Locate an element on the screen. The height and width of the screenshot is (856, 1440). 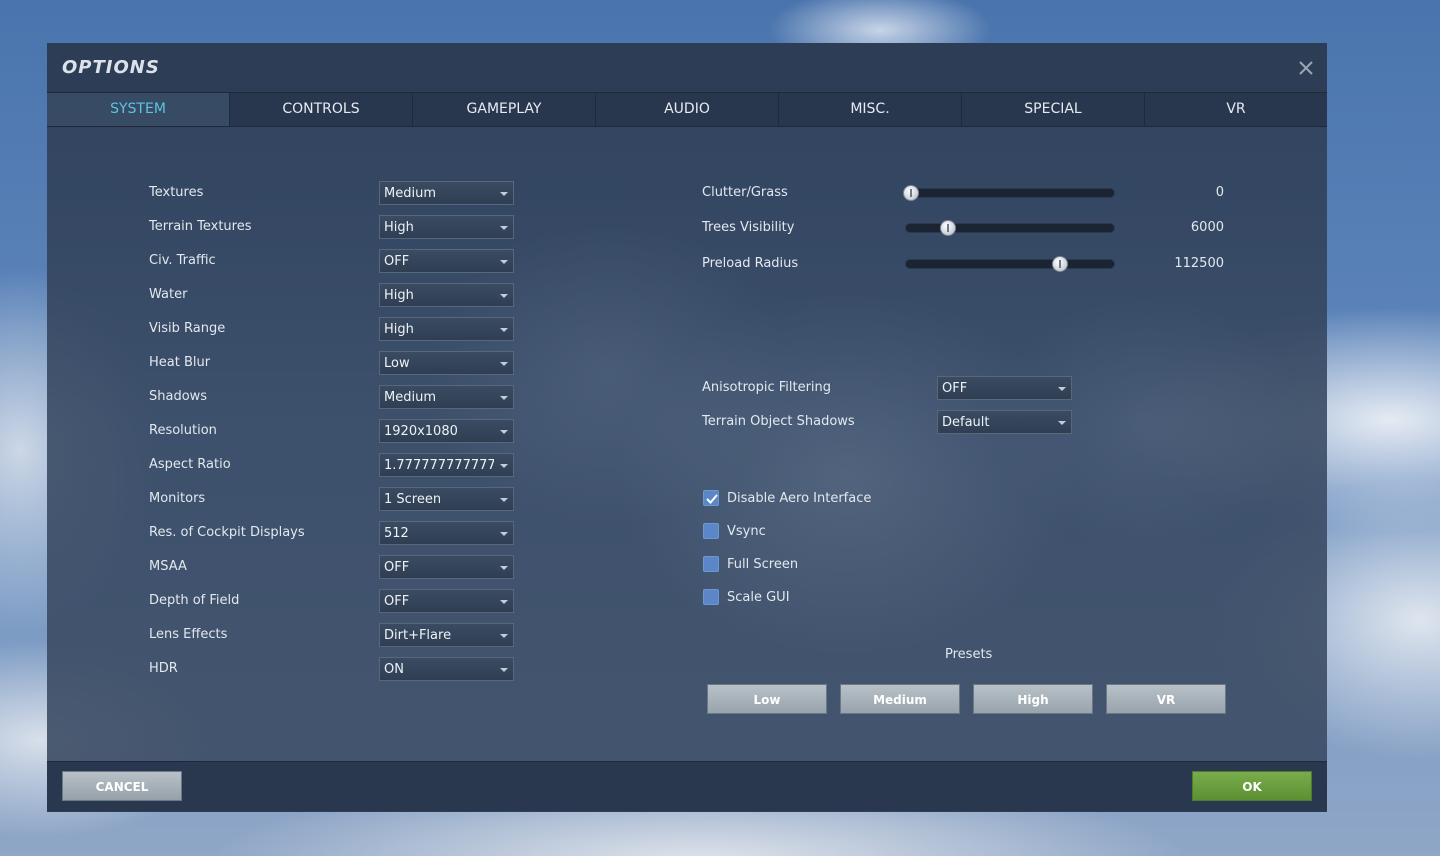
setting-dropdown: 1 Screen is located at coordinates (446, 499).